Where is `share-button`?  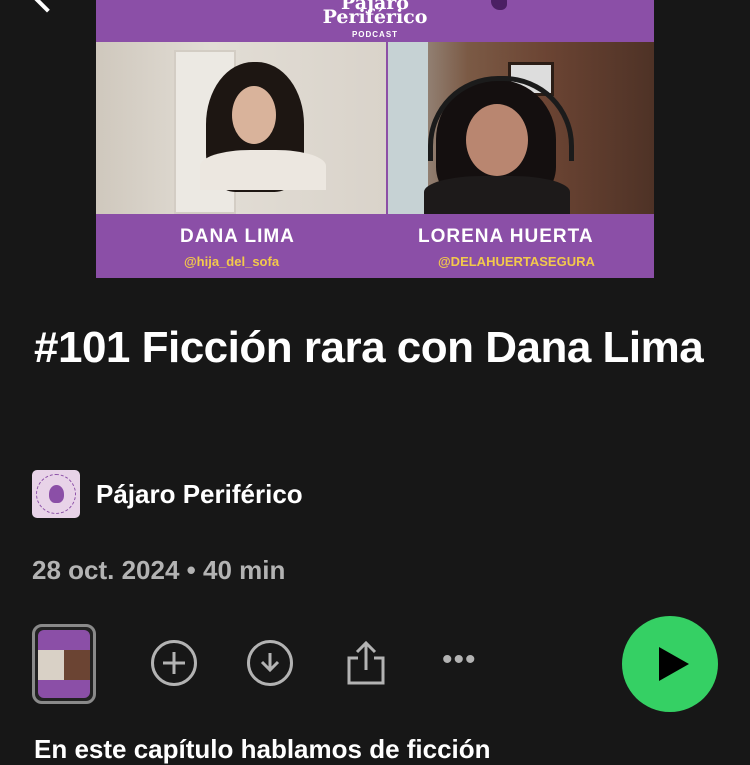
share-button is located at coordinates (366, 663).